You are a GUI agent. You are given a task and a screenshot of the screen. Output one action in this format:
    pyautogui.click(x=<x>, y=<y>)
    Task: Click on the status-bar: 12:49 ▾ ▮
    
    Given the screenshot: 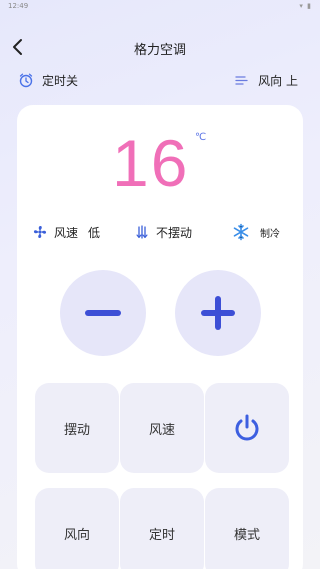 What is the action you would take?
    pyautogui.click(x=160, y=7)
    